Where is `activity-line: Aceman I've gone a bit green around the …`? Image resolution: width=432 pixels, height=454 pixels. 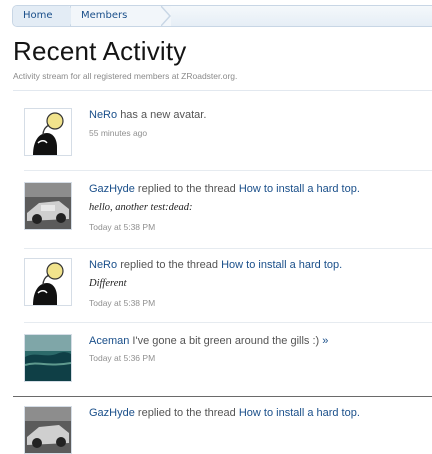
activity-line: Aceman I've gone a bit green around the … is located at coordinates (260, 341).